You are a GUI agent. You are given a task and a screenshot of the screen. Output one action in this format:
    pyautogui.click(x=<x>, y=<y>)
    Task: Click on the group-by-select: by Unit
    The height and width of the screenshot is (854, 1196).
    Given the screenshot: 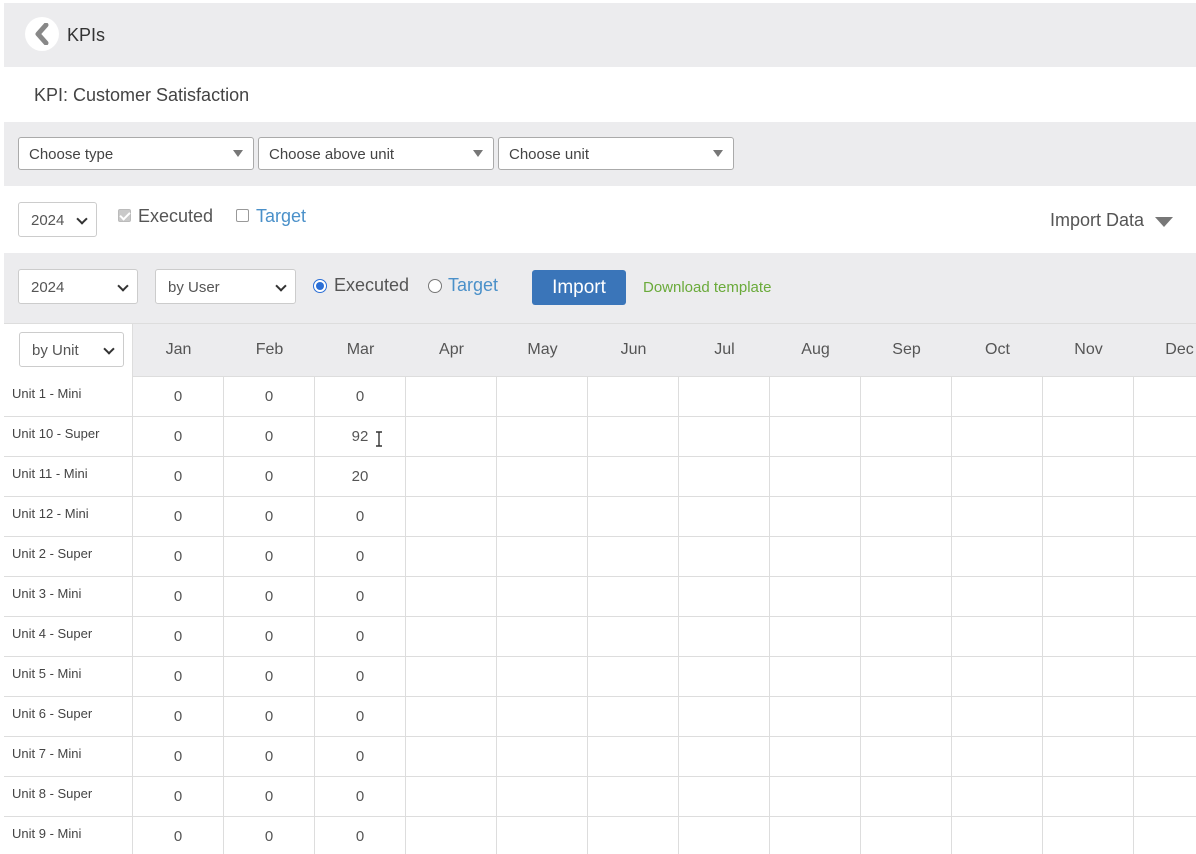 What is the action you would take?
    pyautogui.click(x=71, y=349)
    